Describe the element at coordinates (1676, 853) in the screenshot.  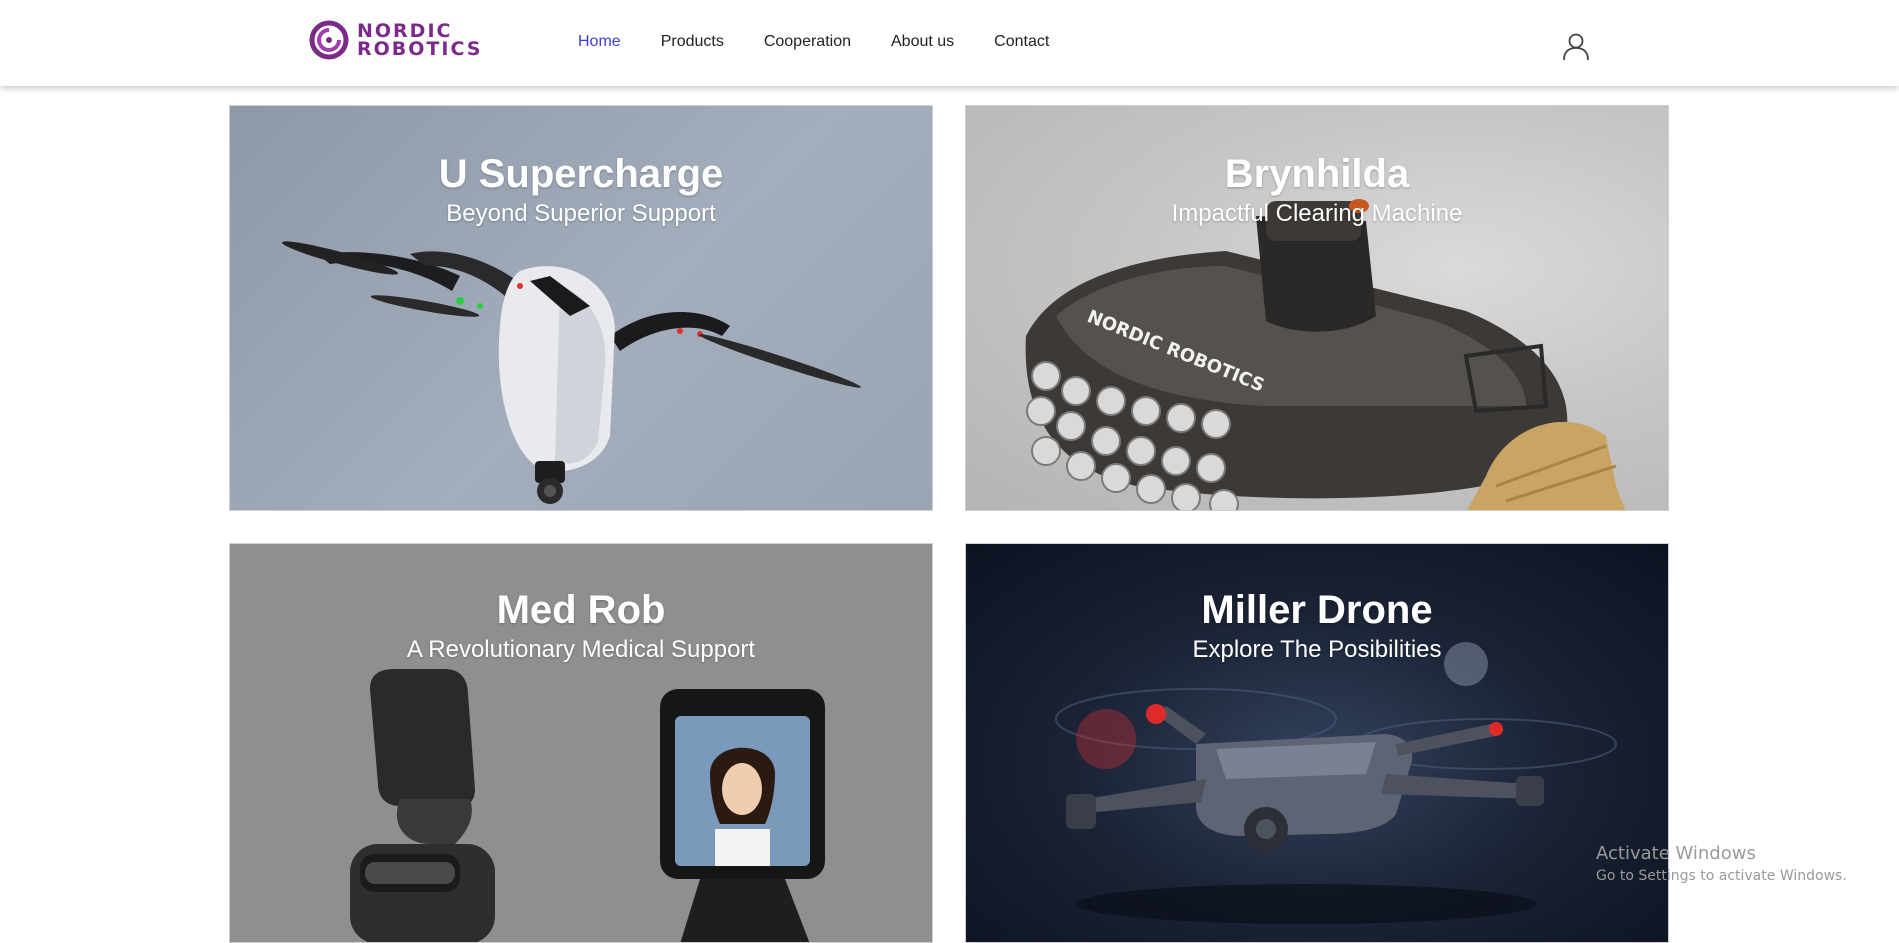
I see `watermark-title: Activate Windows` at that location.